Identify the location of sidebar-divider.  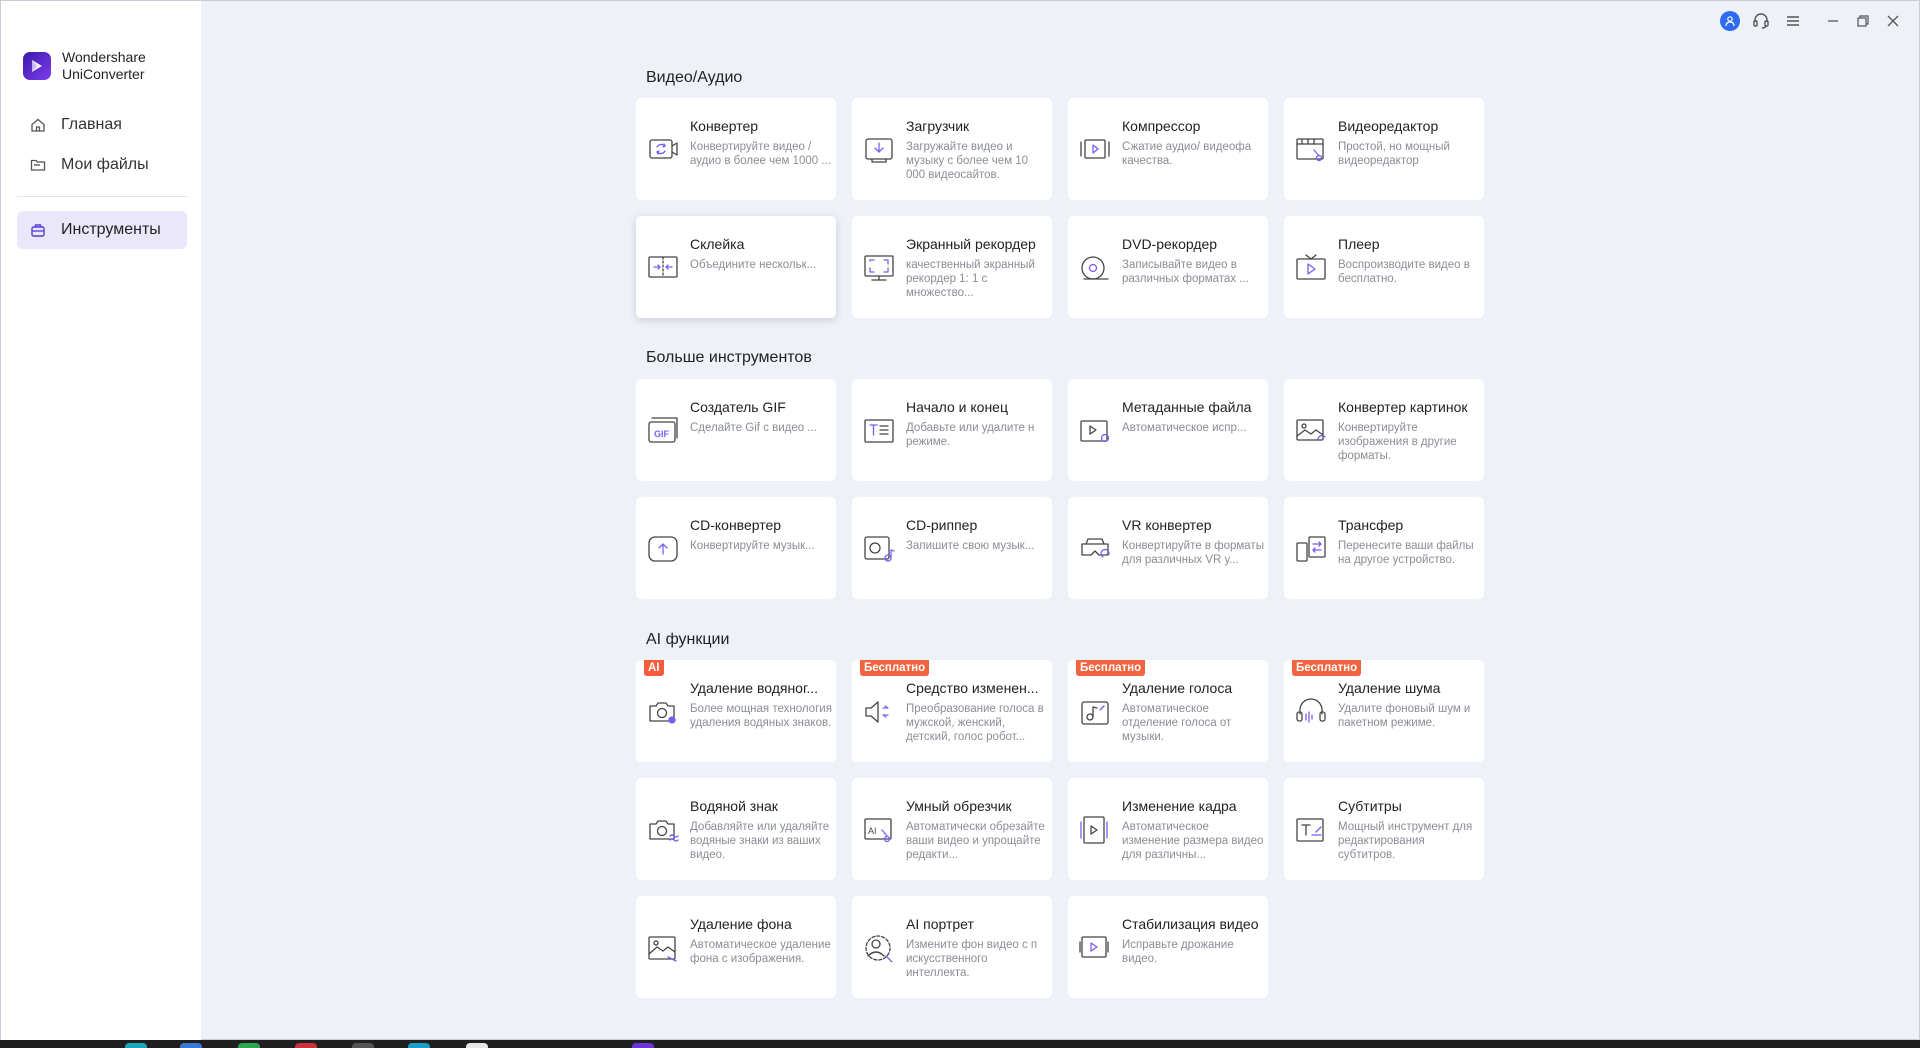
(102, 196).